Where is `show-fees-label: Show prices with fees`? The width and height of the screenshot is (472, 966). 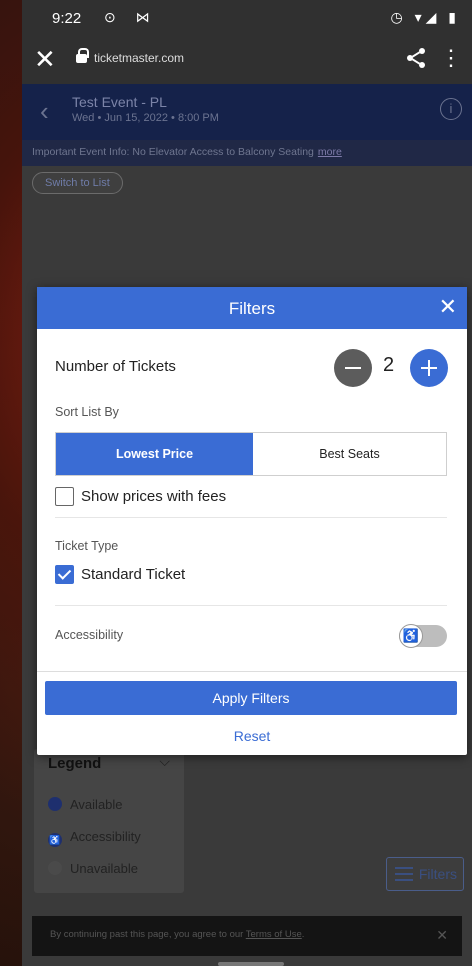 show-fees-label: Show prices with fees is located at coordinates (153, 496).